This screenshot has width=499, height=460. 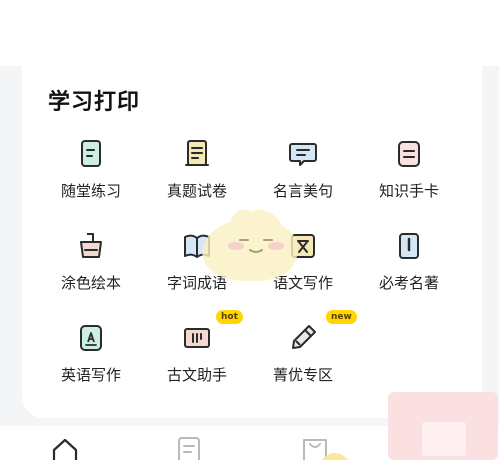 I want to click on home-icon, so click(x=65, y=448).